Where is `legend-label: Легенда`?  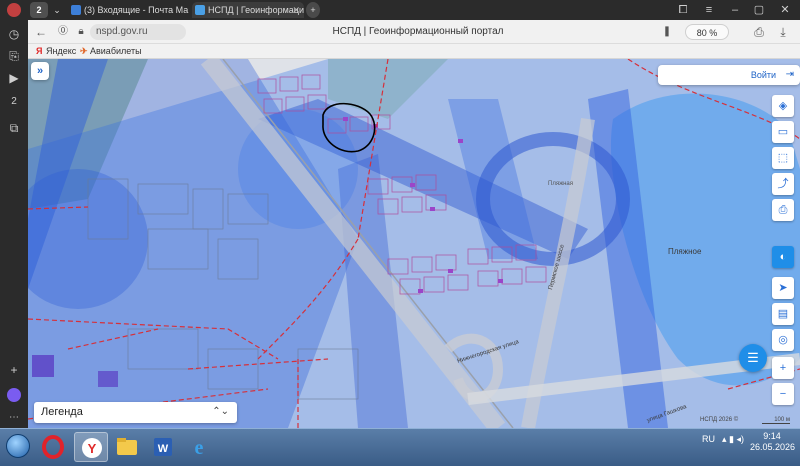 legend-label: Легенда is located at coordinates (62, 412).